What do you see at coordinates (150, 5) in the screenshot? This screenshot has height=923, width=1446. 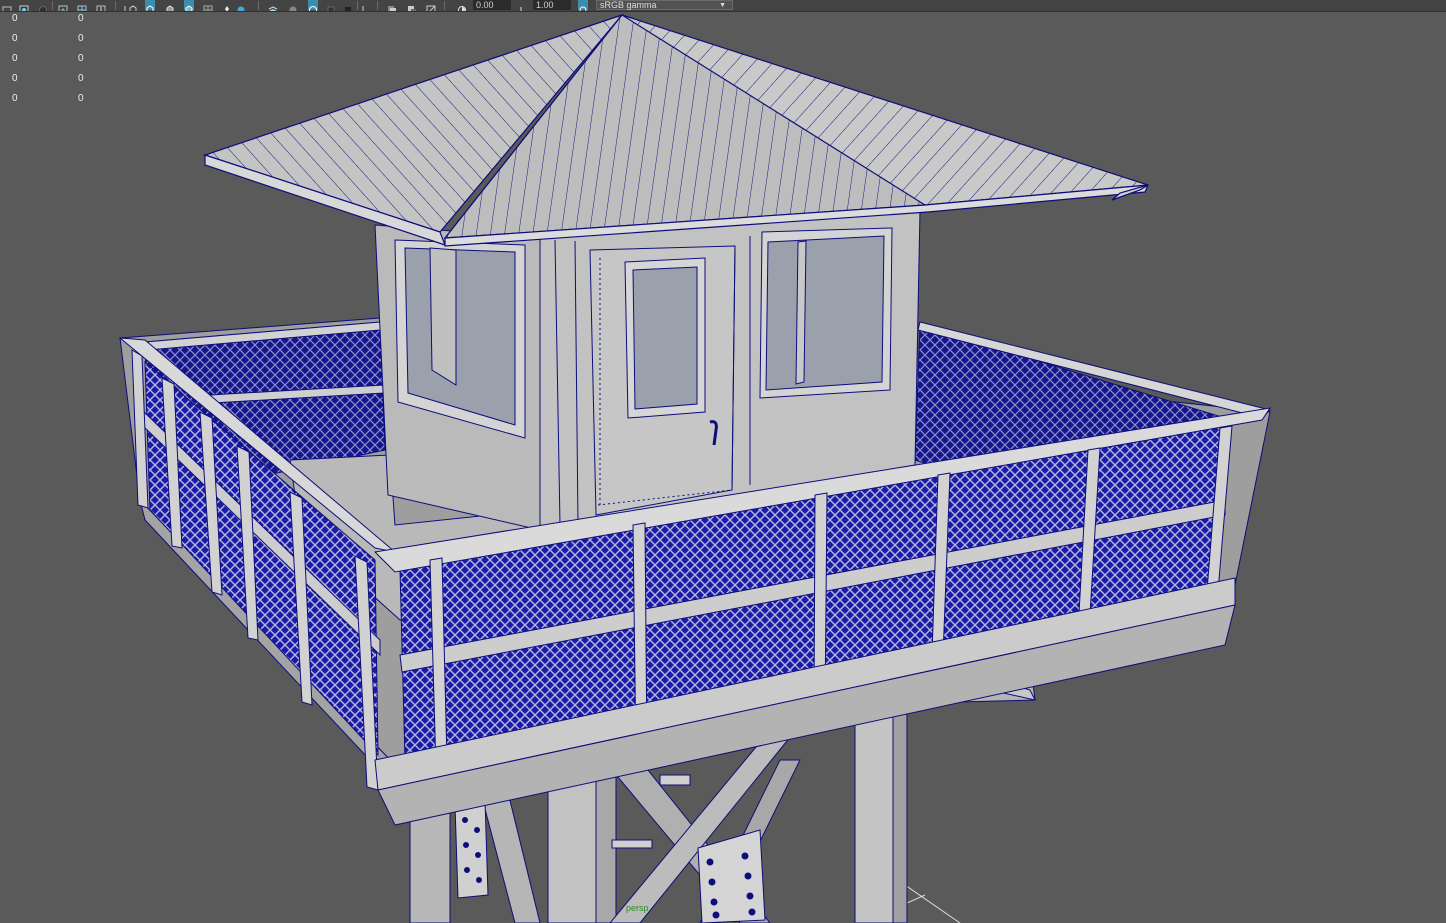 I see `wireframe-icon` at bounding box center [150, 5].